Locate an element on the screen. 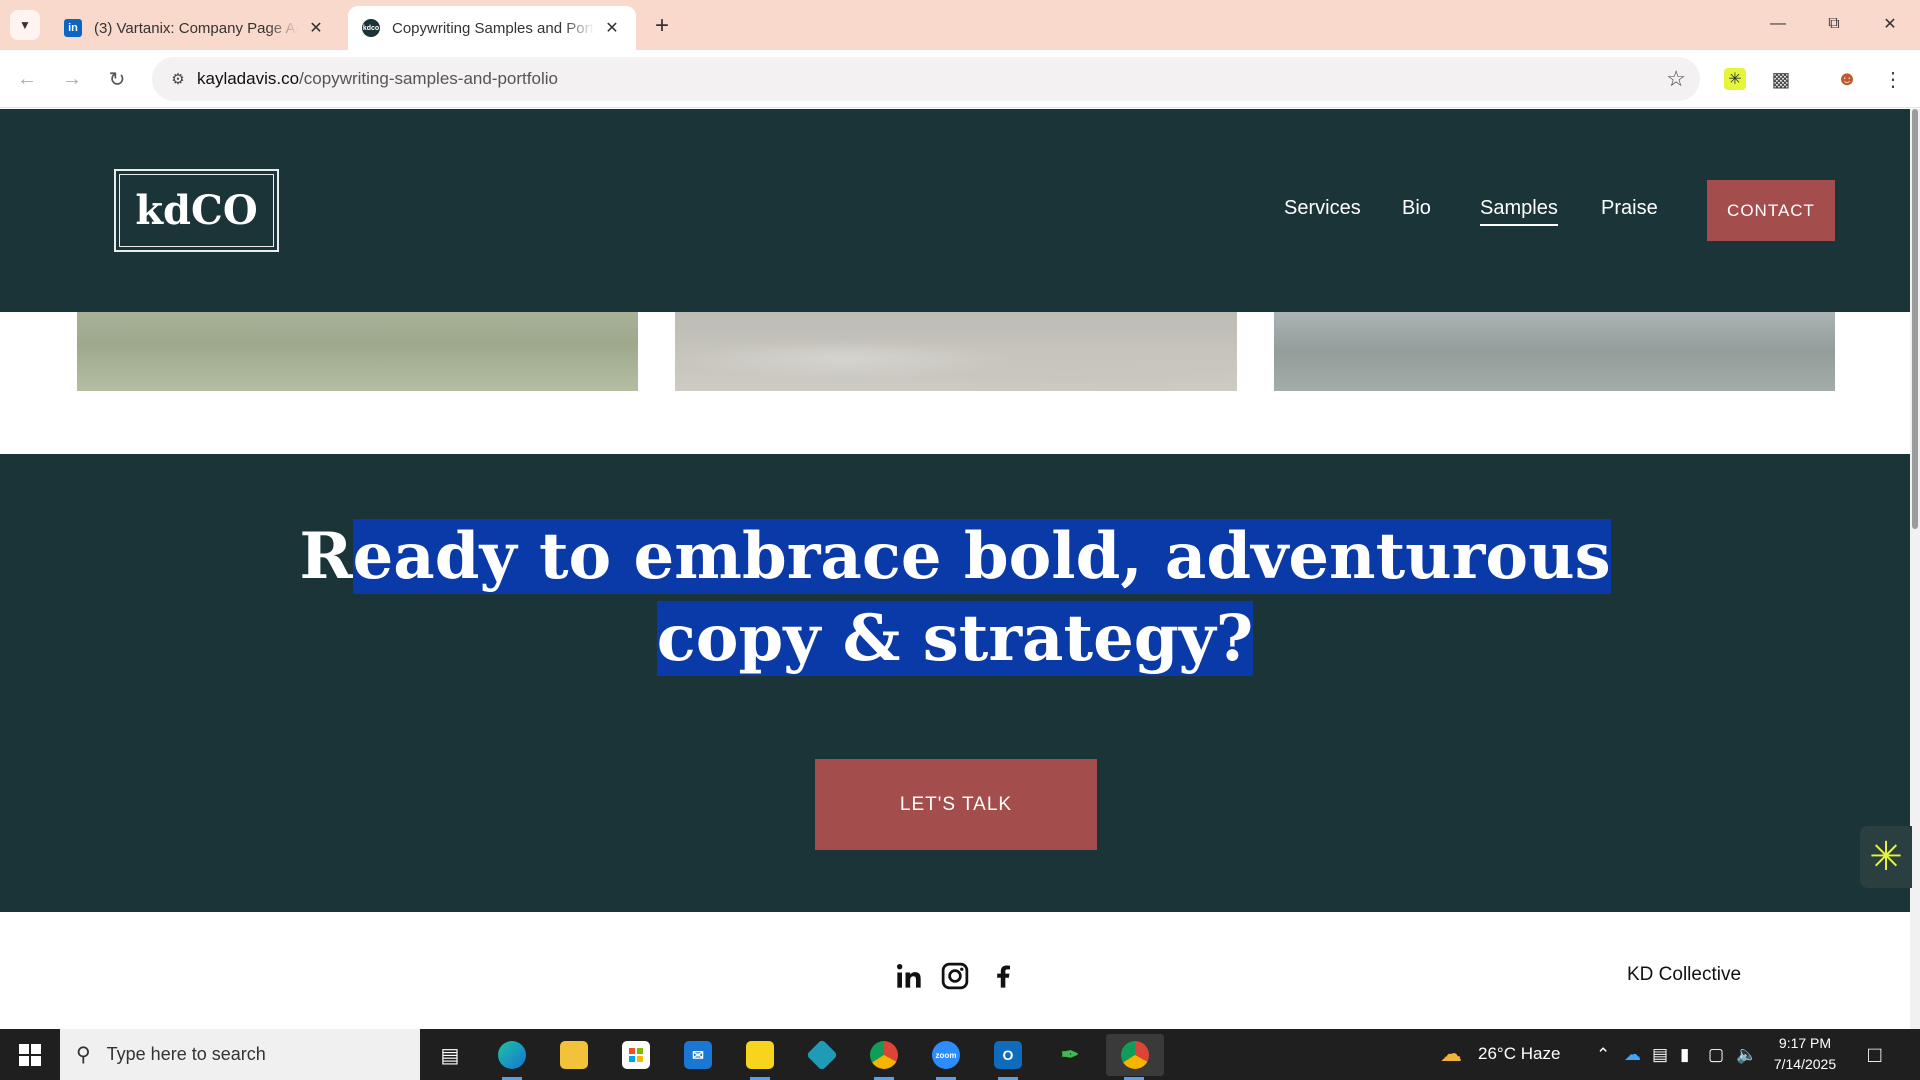 The width and height of the screenshot is (1920, 1080). onedrive-cloud-icon: ☁ is located at coordinates (1632, 1055).